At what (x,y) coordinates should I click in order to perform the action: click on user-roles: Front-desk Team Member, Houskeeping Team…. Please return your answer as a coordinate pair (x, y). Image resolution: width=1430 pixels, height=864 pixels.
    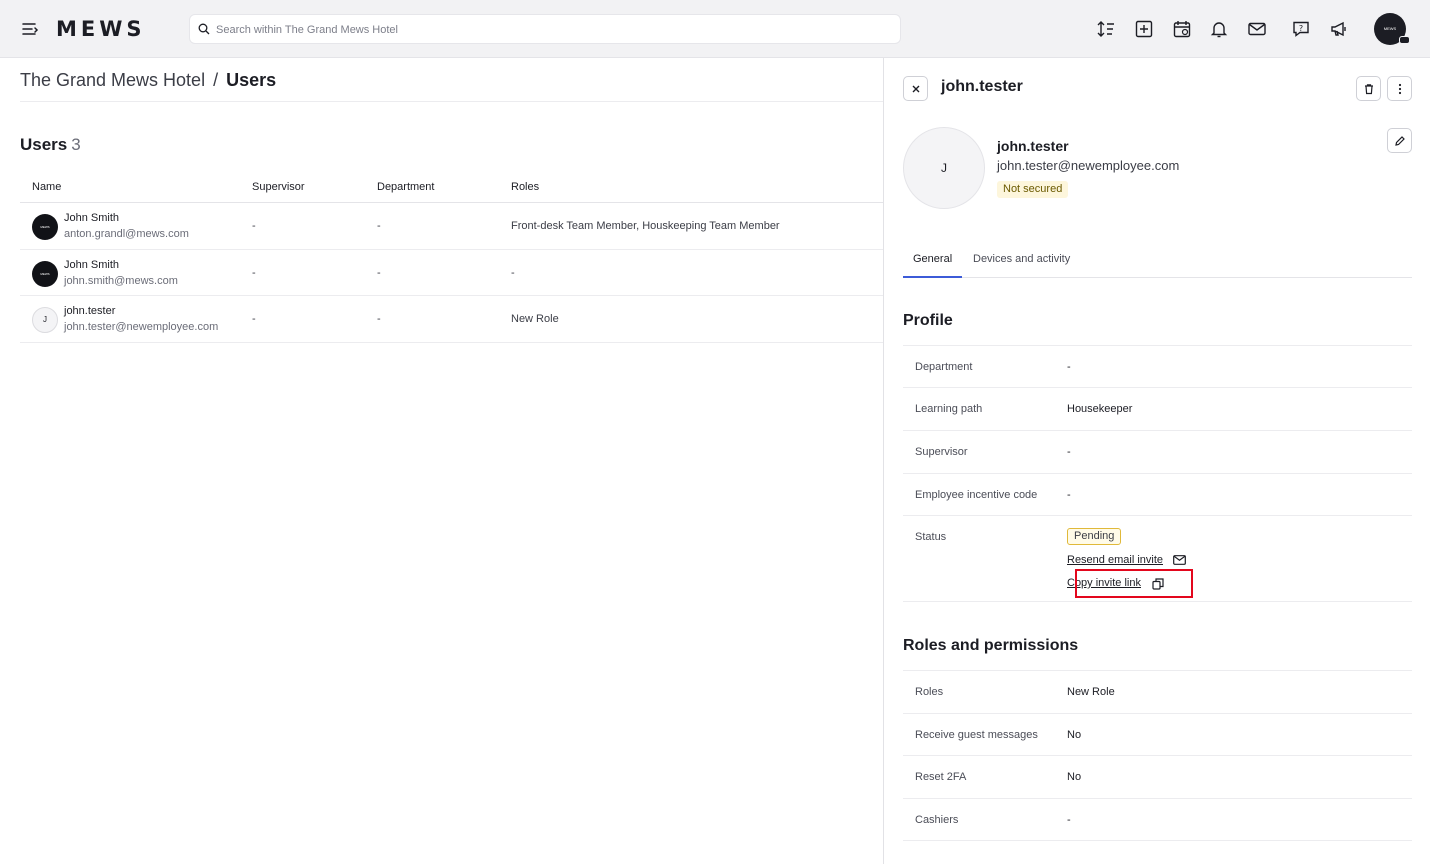
    Looking at the image, I should click on (645, 226).